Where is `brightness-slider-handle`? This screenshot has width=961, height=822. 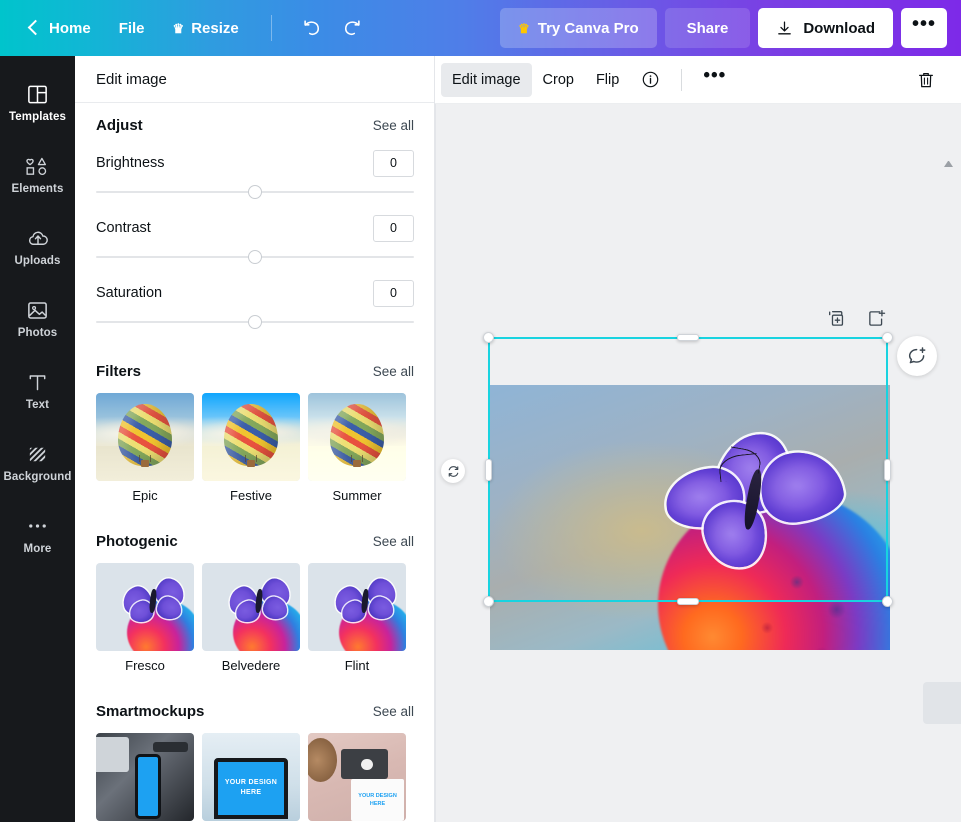 brightness-slider-handle is located at coordinates (255, 192).